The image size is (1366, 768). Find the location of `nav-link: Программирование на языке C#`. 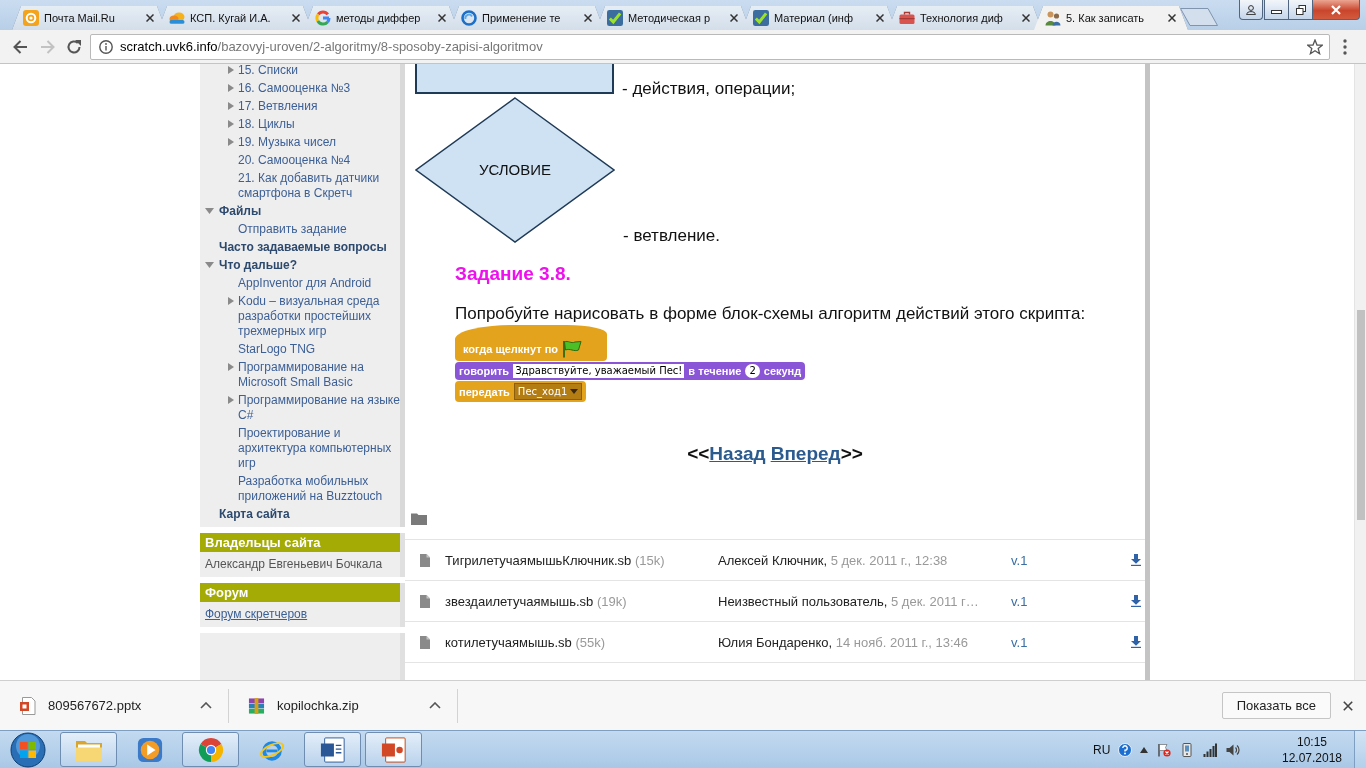

nav-link: Программирование на языке C# is located at coordinates (320, 407).